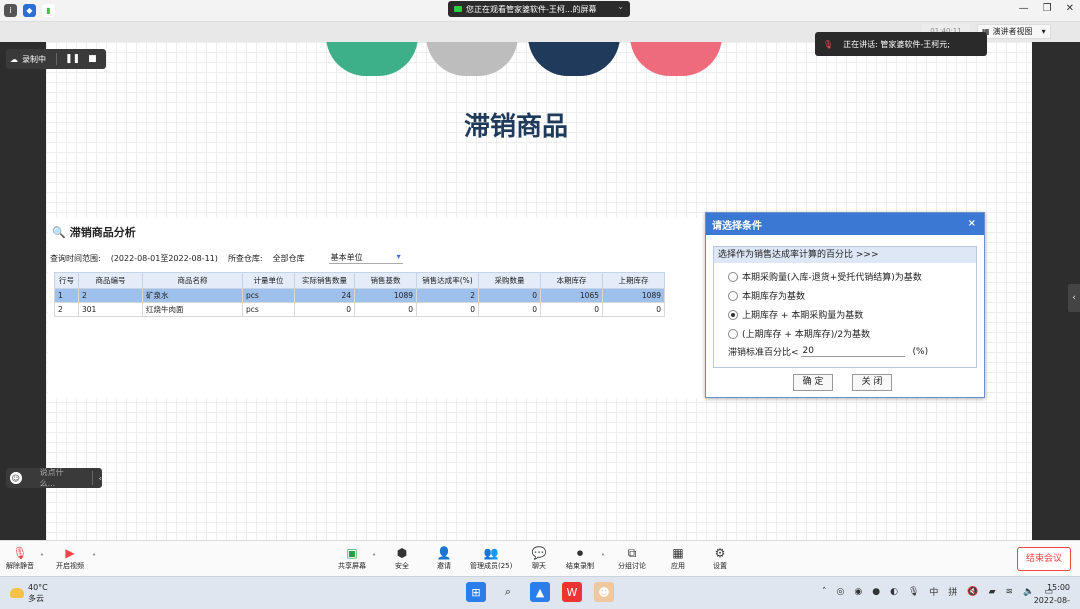 The width and height of the screenshot is (1080, 609). I want to click on col-header: 采购数量, so click(509, 280).